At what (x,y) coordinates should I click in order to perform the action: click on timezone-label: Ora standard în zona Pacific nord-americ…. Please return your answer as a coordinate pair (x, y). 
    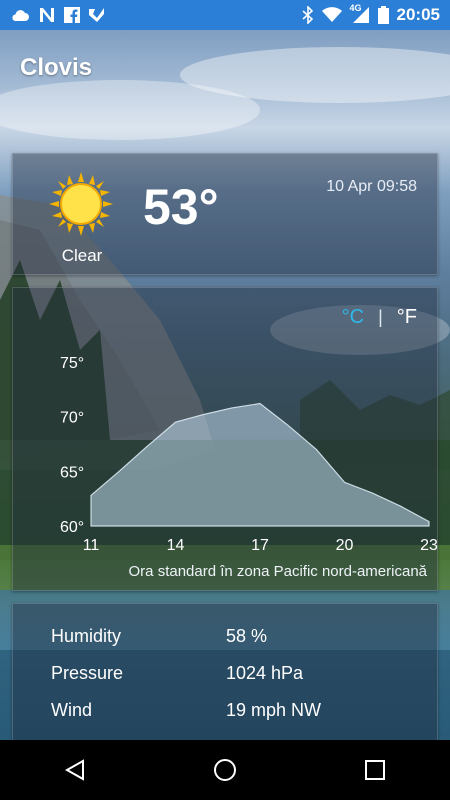
    Looking at the image, I should click on (277, 571).